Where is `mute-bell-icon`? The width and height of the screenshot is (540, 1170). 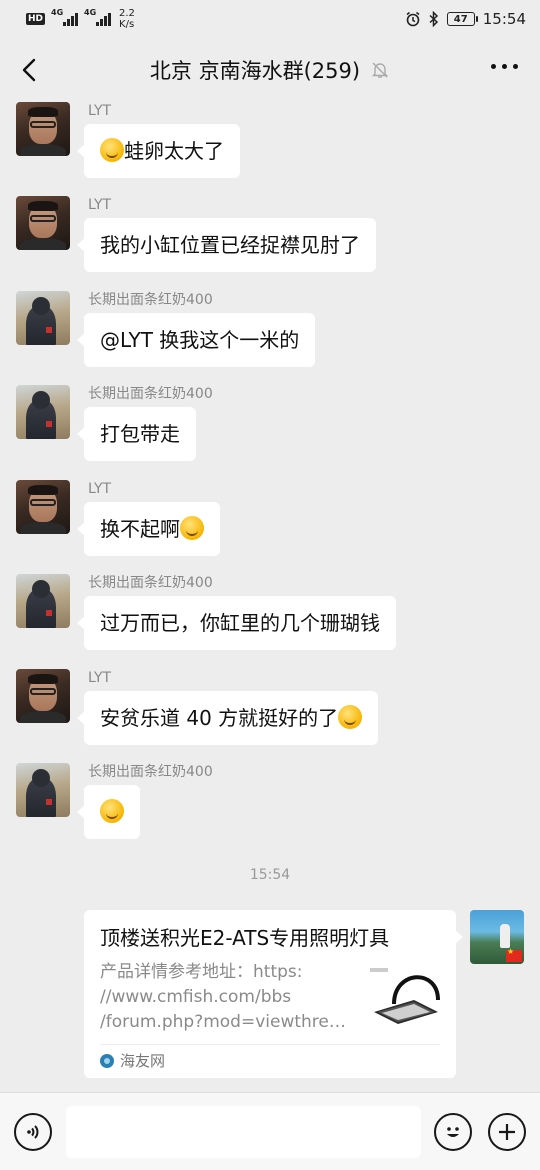 mute-bell-icon is located at coordinates (380, 70).